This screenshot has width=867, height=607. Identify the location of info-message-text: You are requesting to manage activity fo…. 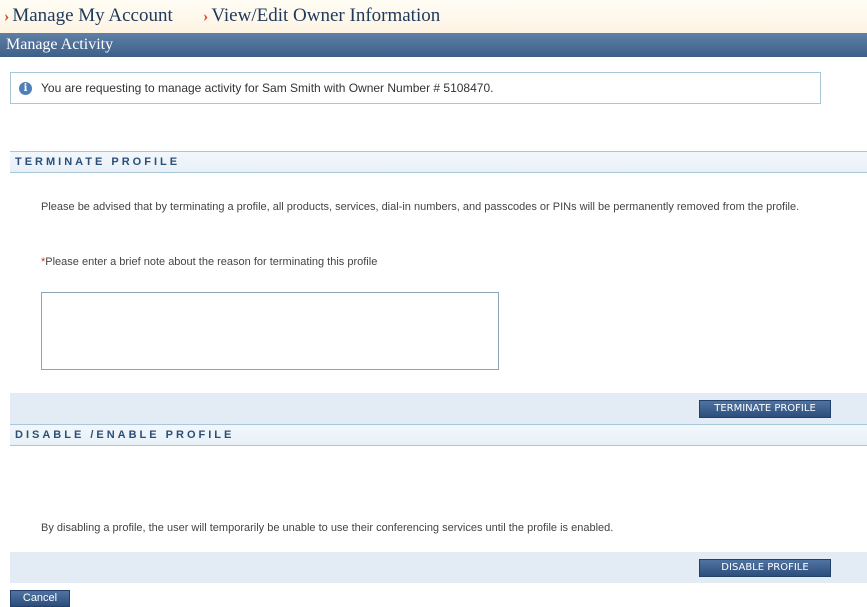
(267, 88).